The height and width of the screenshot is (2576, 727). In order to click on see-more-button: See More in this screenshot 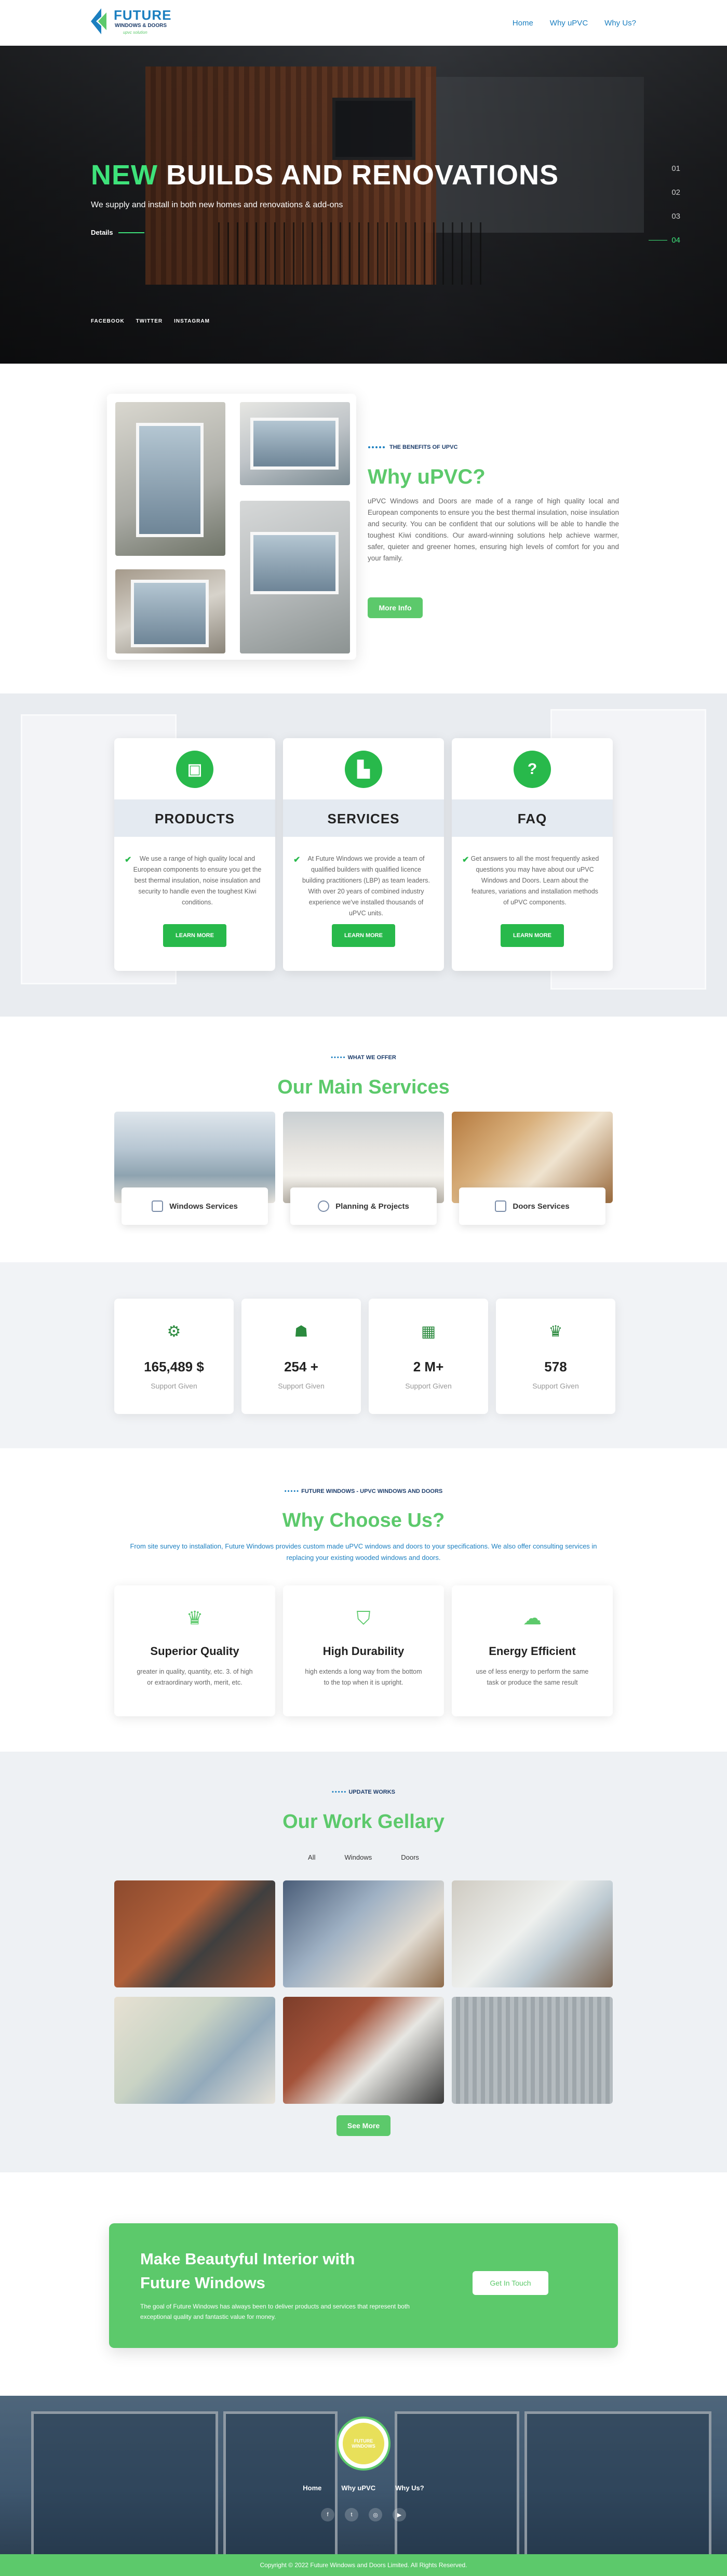, I will do `click(363, 2125)`.